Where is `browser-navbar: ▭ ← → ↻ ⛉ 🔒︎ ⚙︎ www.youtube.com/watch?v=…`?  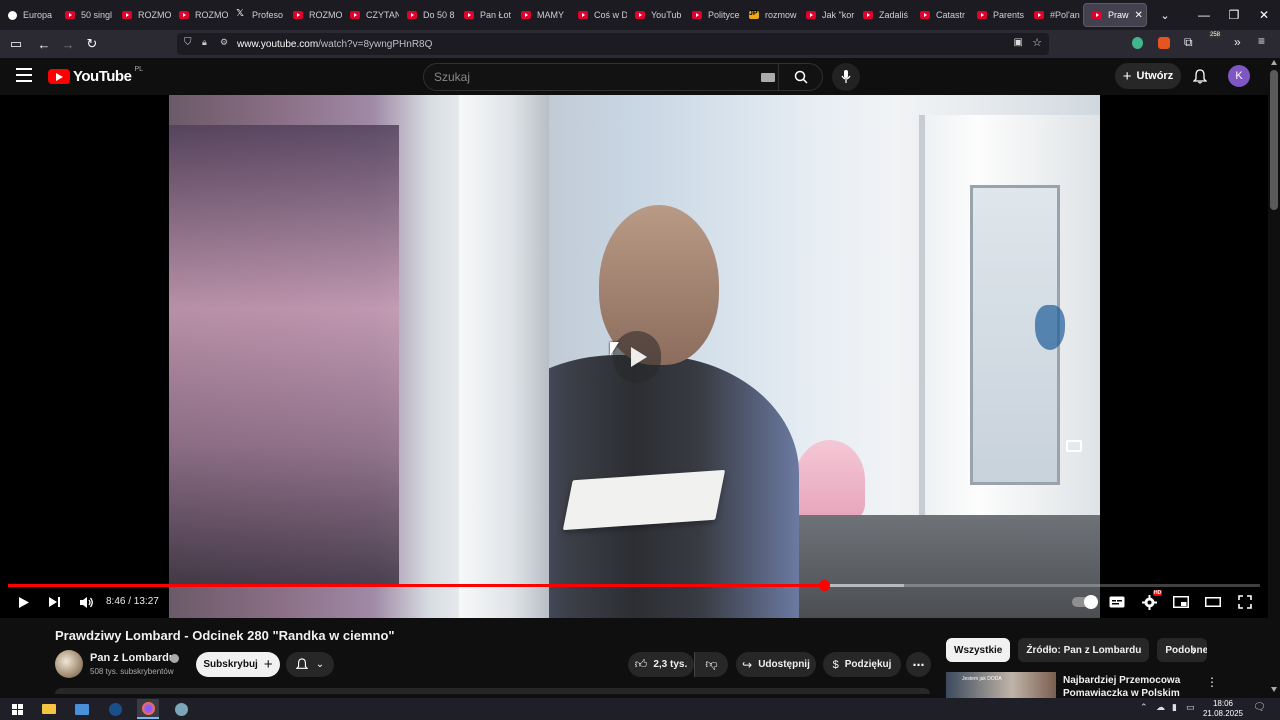
browser-navbar: ▭ ← → ↻ ⛉ 🔒︎ ⚙︎ www.youtube.com/watch?v=… is located at coordinates (640, 44).